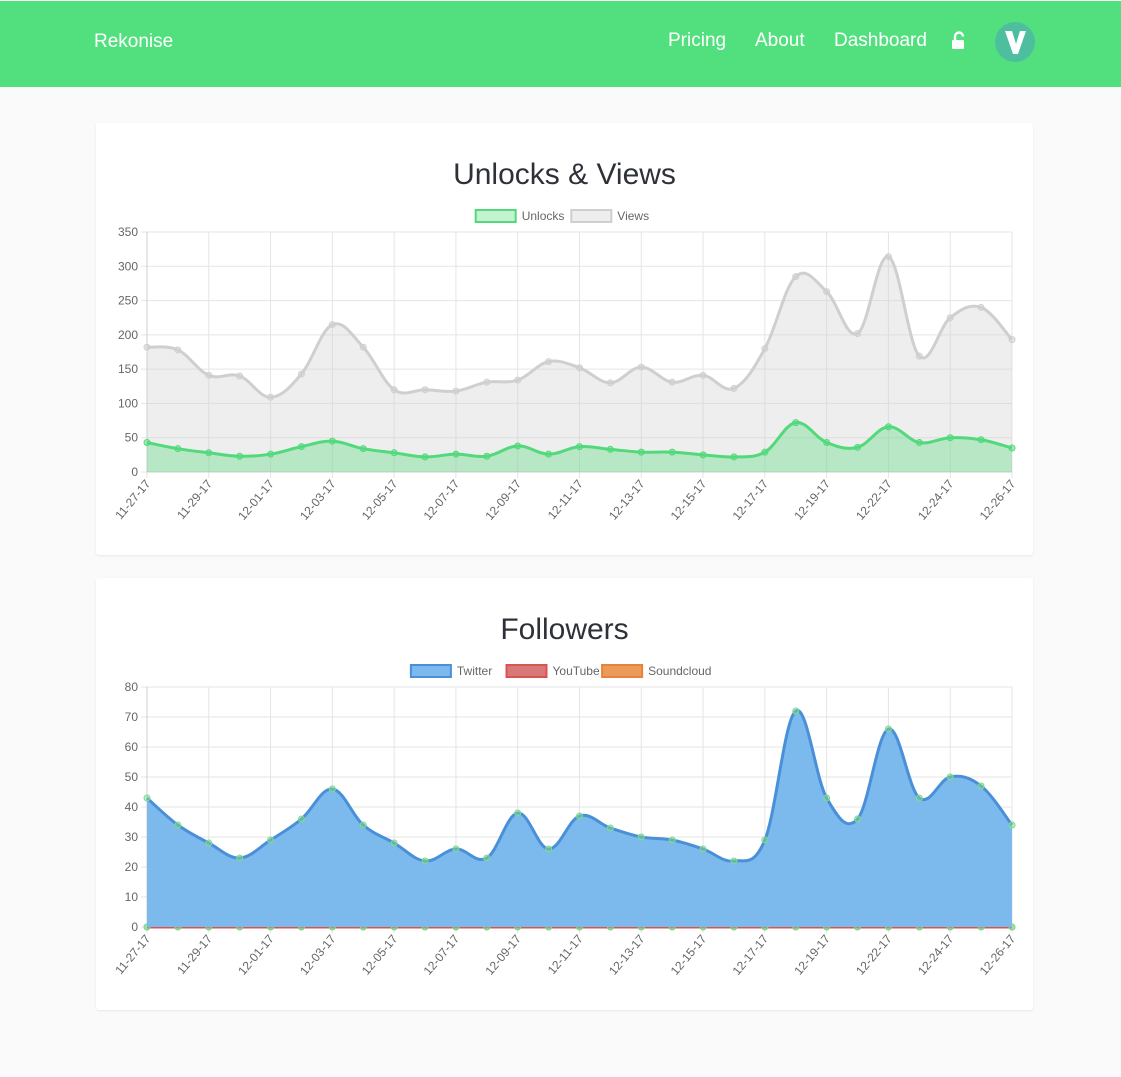 The width and height of the screenshot is (1121, 1077). Describe the element at coordinates (132, 867) in the screenshot. I see `y-tick-label: 20` at that location.